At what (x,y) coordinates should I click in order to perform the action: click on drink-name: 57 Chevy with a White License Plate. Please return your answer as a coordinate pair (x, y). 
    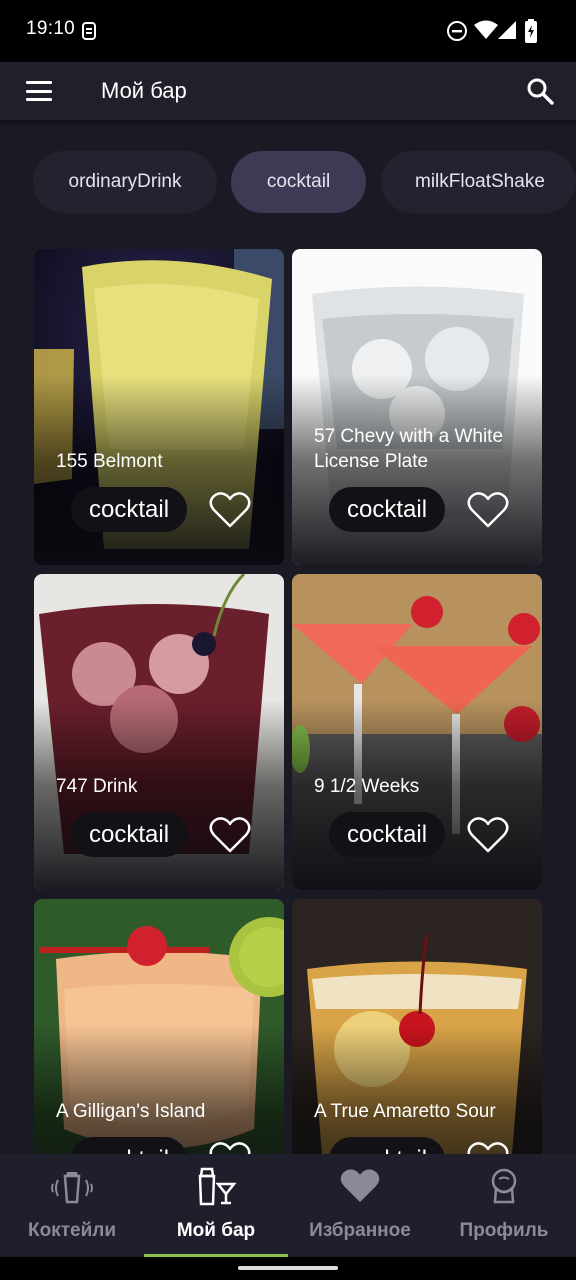
    Looking at the image, I should click on (409, 449).